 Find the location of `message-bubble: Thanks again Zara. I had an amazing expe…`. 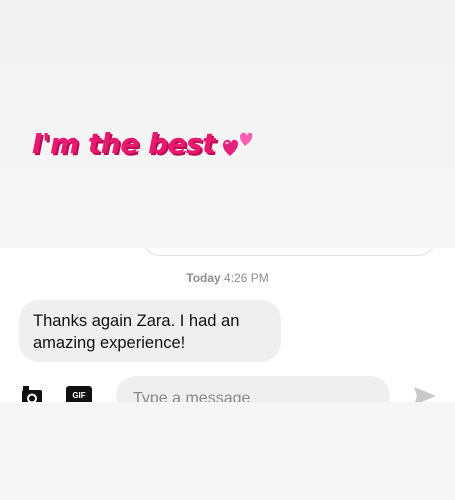

message-bubble: Thanks again Zara. I had an amazing expe… is located at coordinates (150, 331).